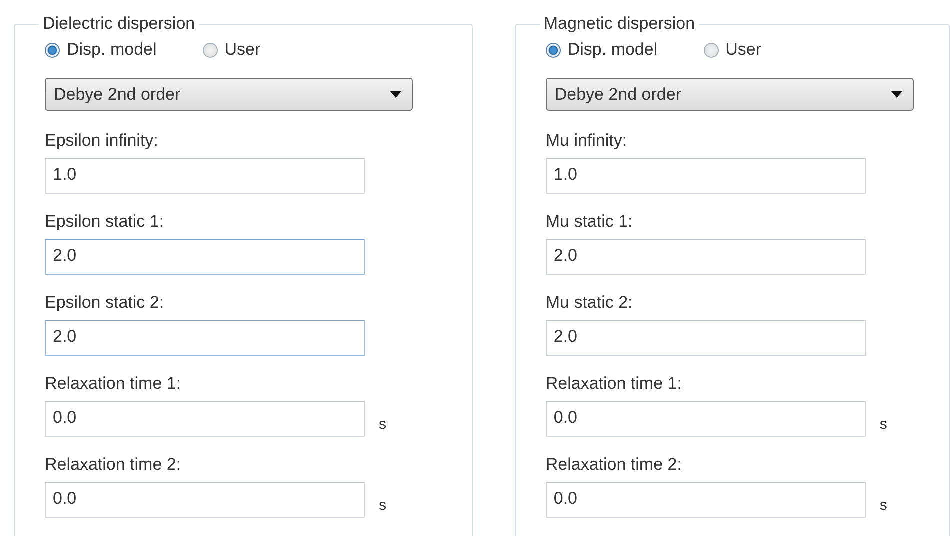 The image size is (950, 536). What do you see at coordinates (587, 141) in the screenshot?
I see `field-label: Mu infinity:` at bounding box center [587, 141].